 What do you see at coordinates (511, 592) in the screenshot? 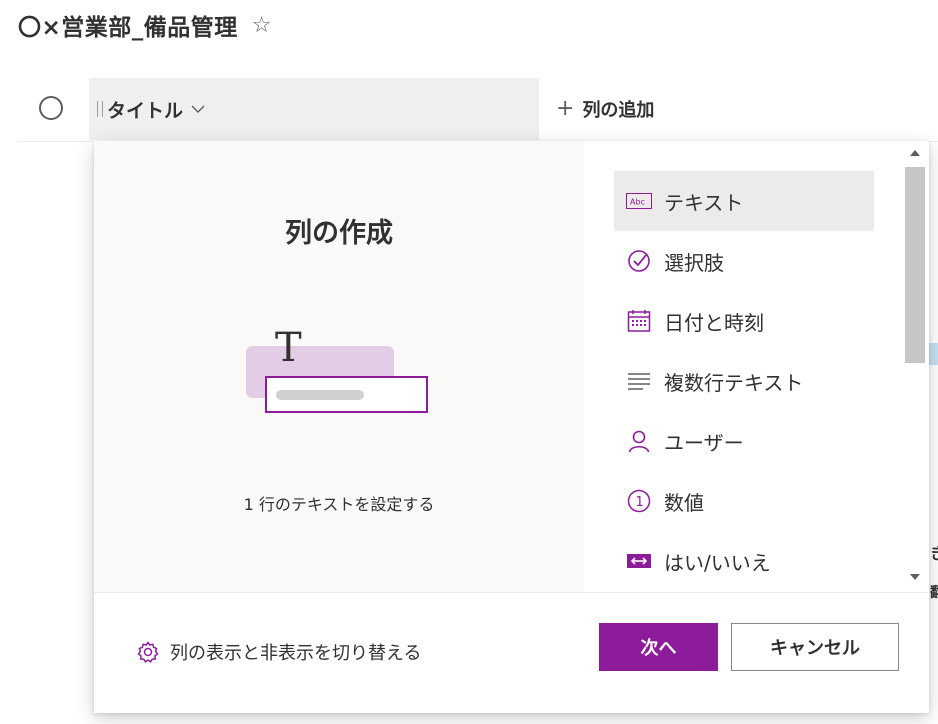
I see `panel-footer-divider` at bounding box center [511, 592].